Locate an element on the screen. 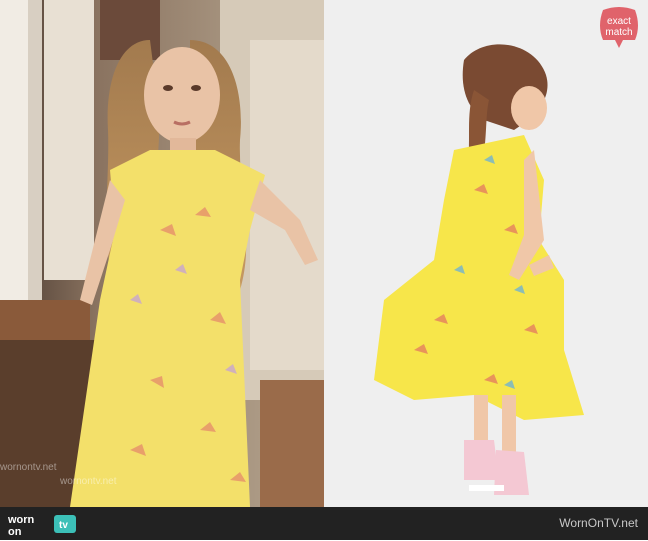 The width and height of the screenshot is (648, 541). wornontv-logo-graphic: worn on tv is located at coordinates (41, 526).